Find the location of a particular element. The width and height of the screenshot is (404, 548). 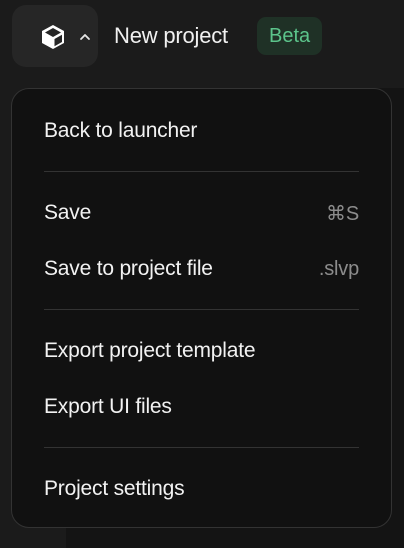

file-extension-hint: .slvp is located at coordinates (338, 268).